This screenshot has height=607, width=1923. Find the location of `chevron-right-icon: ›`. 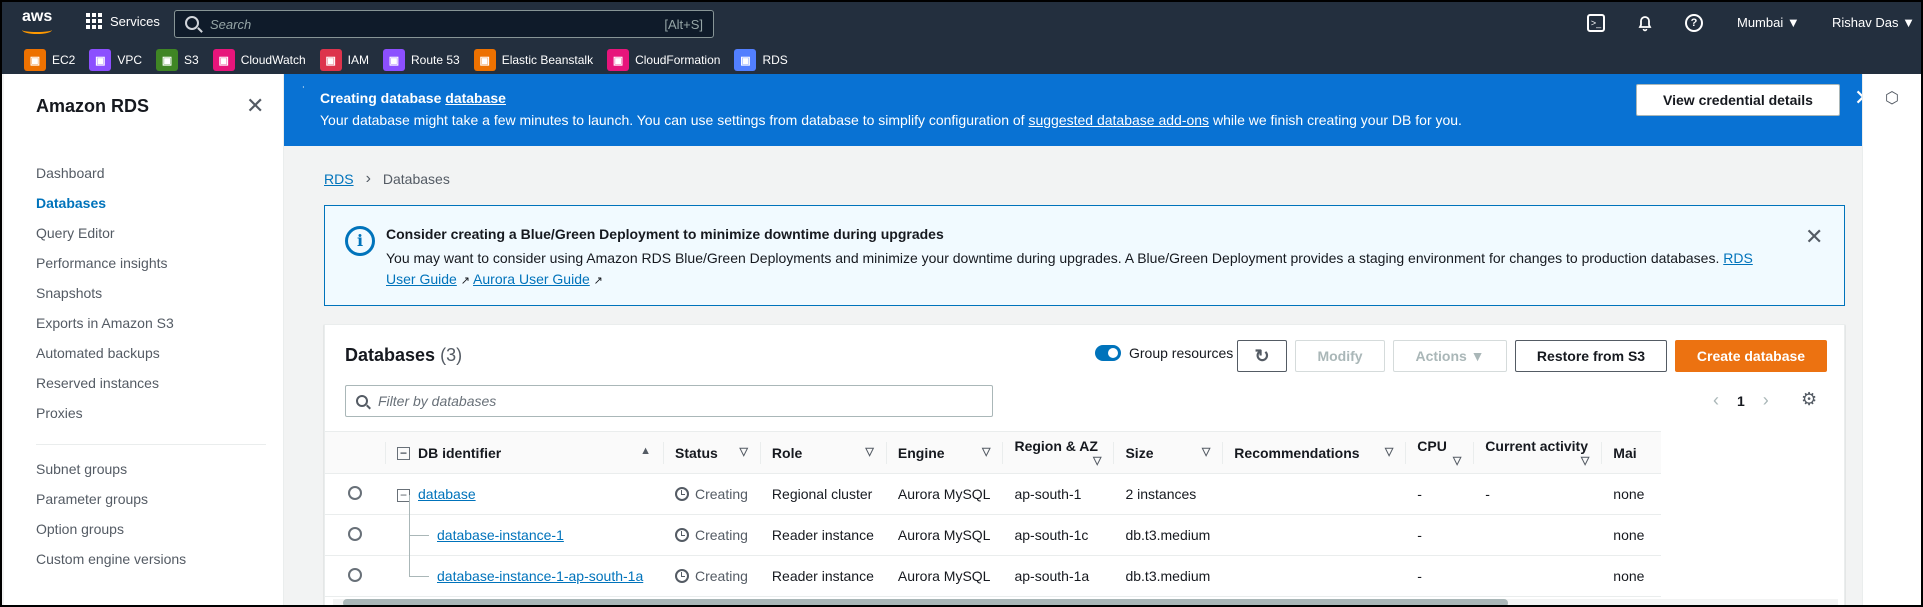

chevron-right-icon: › is located at coordinates (1766, 400).